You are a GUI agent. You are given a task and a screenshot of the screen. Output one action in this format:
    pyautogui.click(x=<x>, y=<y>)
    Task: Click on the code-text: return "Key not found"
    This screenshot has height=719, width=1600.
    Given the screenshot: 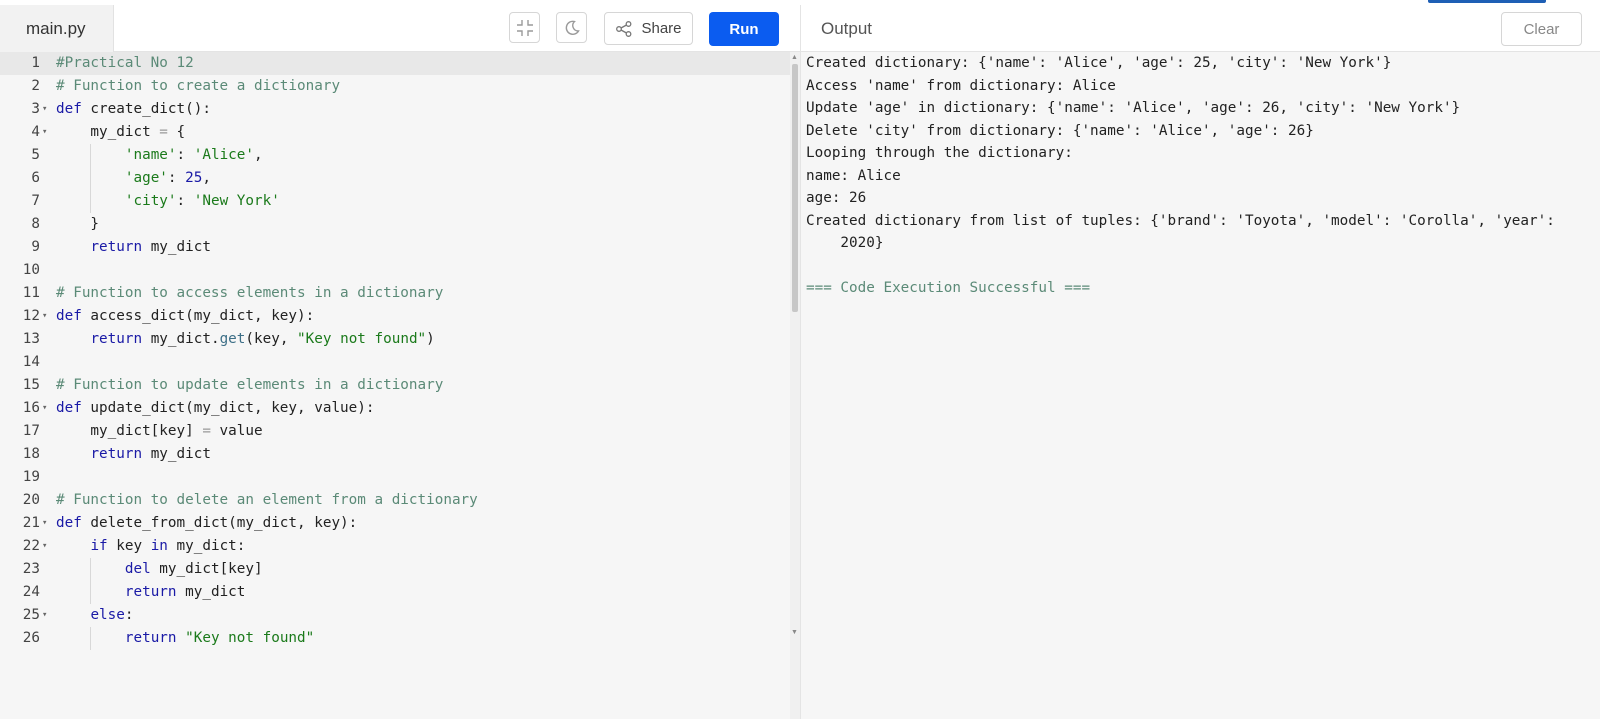 What is the action you would take?
    pyautogui.click(x=185, y=638)
    